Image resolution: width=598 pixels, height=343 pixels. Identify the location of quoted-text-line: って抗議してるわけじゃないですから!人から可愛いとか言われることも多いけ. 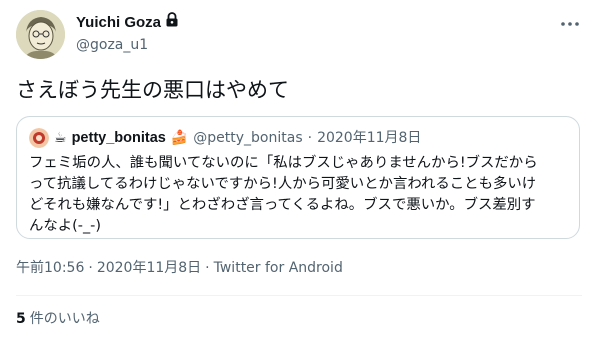
(283, 184).